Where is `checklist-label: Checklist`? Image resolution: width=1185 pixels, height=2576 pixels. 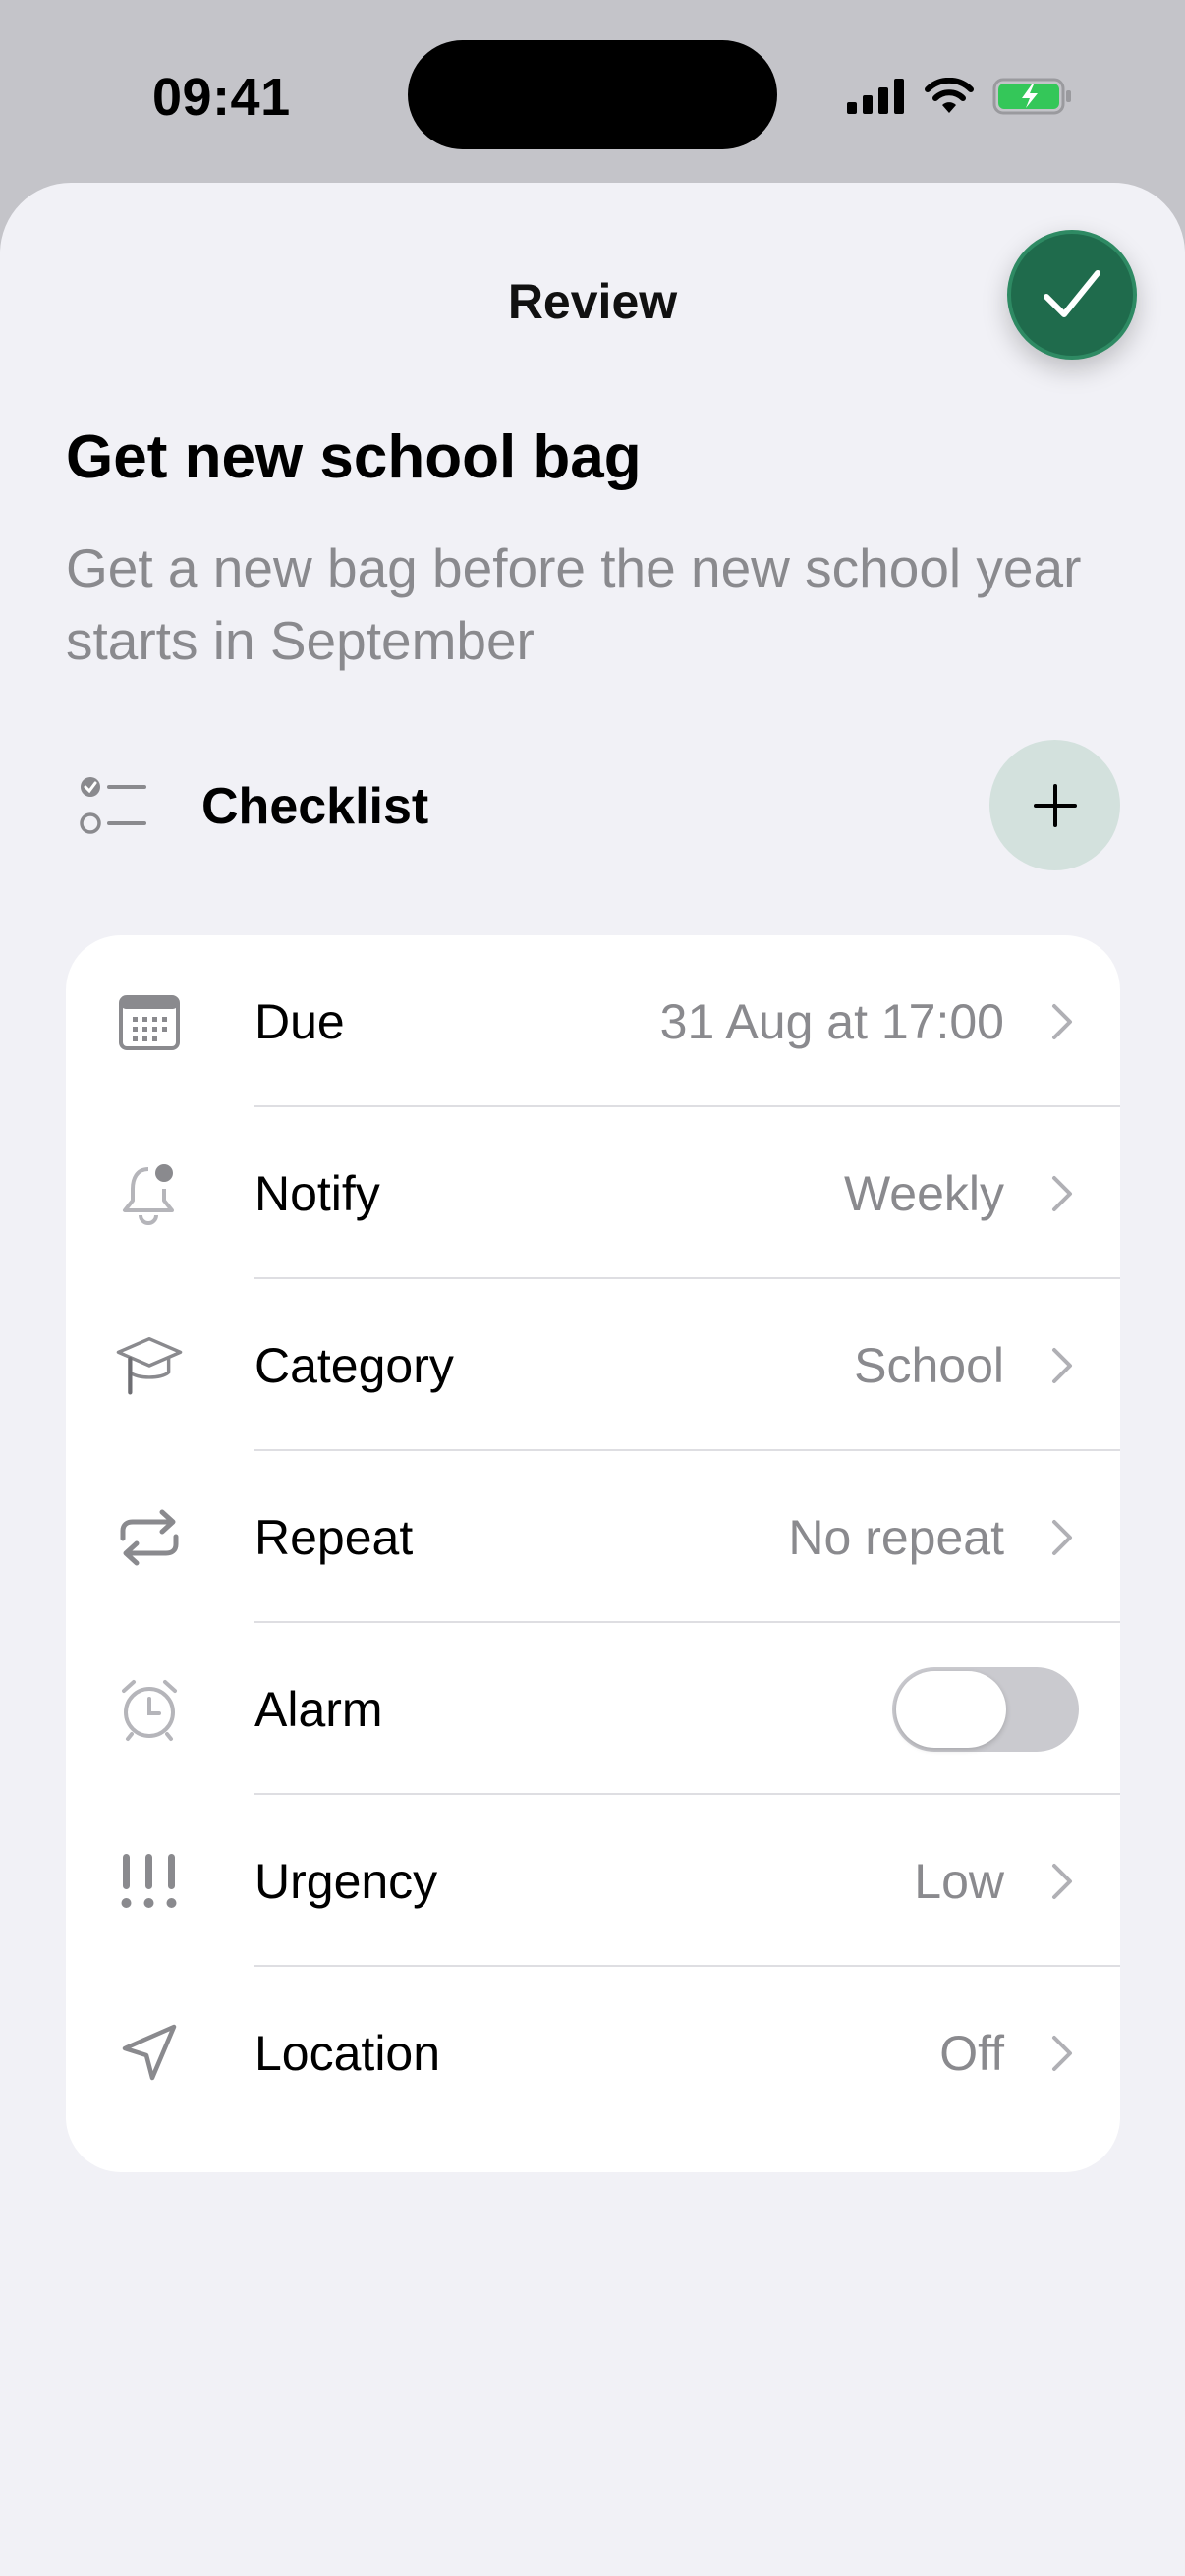 checklist-label: Checklist is located at coordinates (315, 806).